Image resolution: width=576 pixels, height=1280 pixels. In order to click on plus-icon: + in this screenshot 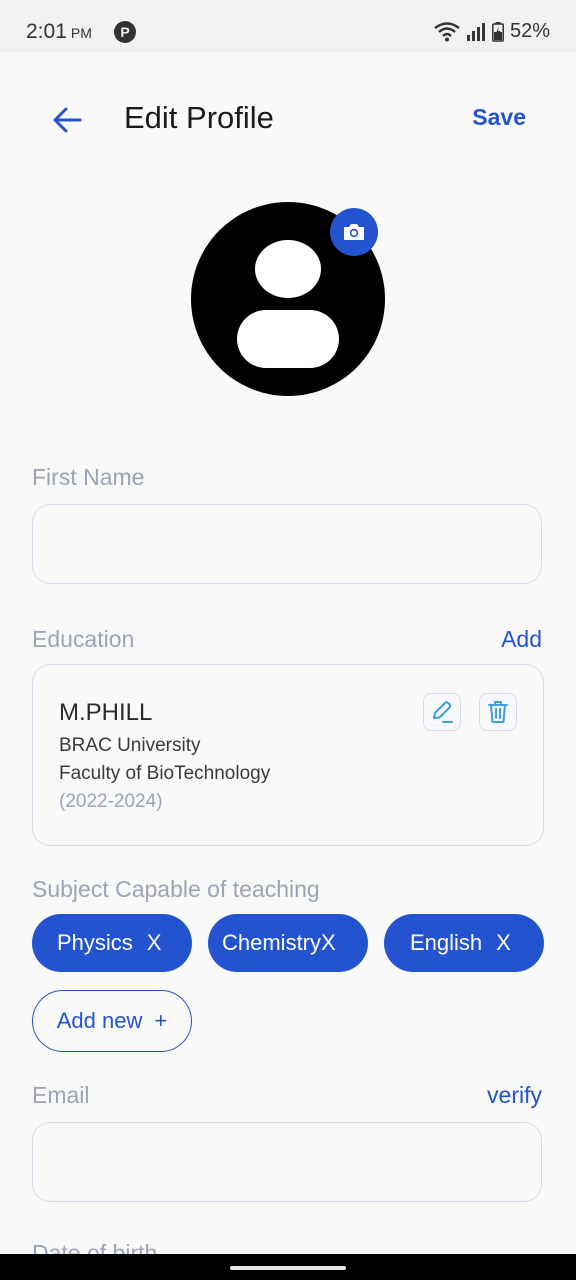, I will do `click(161, 1020)`.